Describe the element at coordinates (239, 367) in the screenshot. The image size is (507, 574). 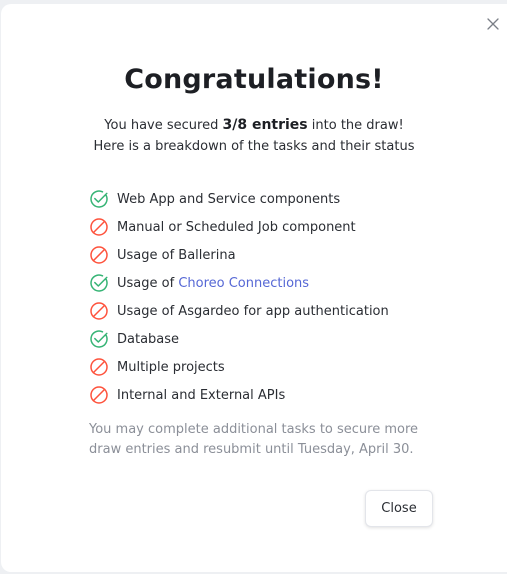
I see `task-item: Multiple projects` at that location.